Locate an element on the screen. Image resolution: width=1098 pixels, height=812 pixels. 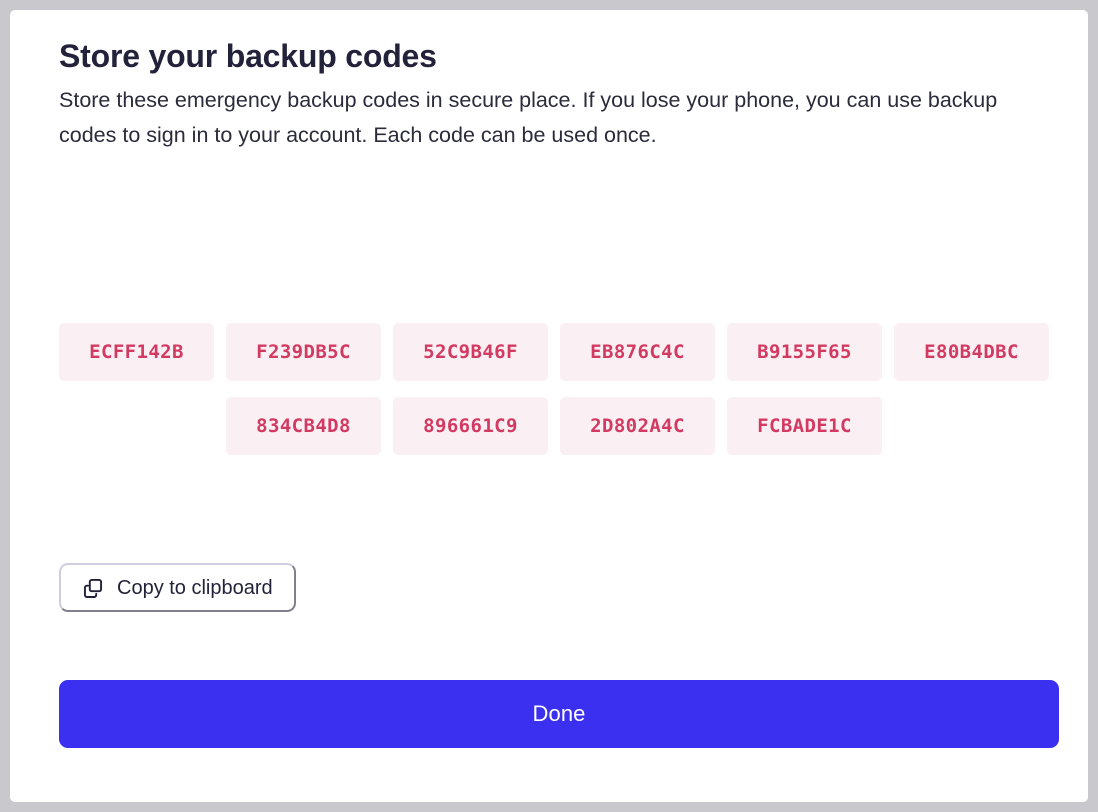
copy-to-clipboard-button: Copy to clipboard is located at coordinates (177, 587).